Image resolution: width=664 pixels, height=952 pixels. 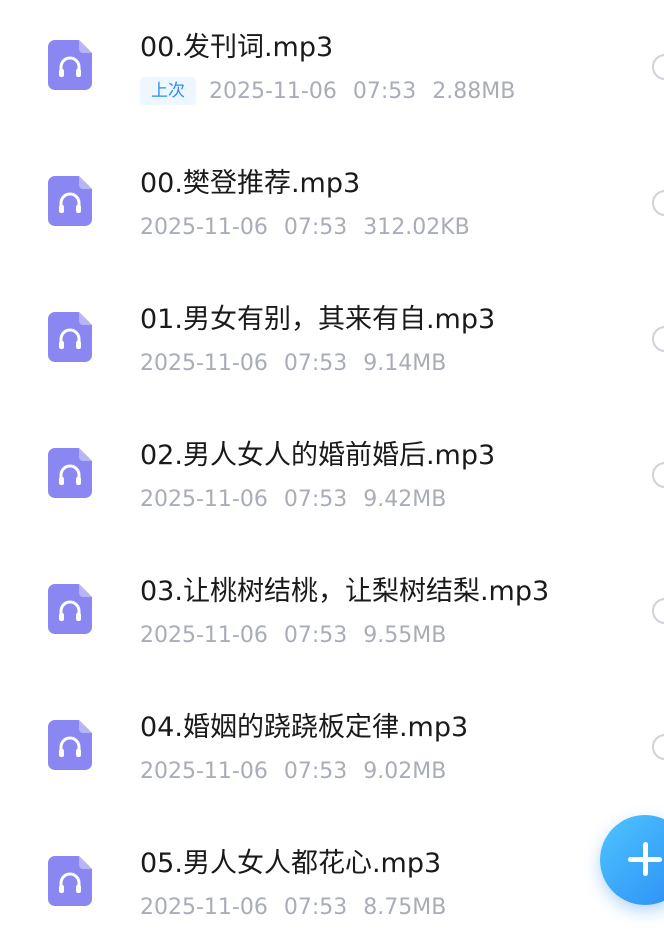 I want to click on file-size: 9.02MB, so click(x=405, y=771).